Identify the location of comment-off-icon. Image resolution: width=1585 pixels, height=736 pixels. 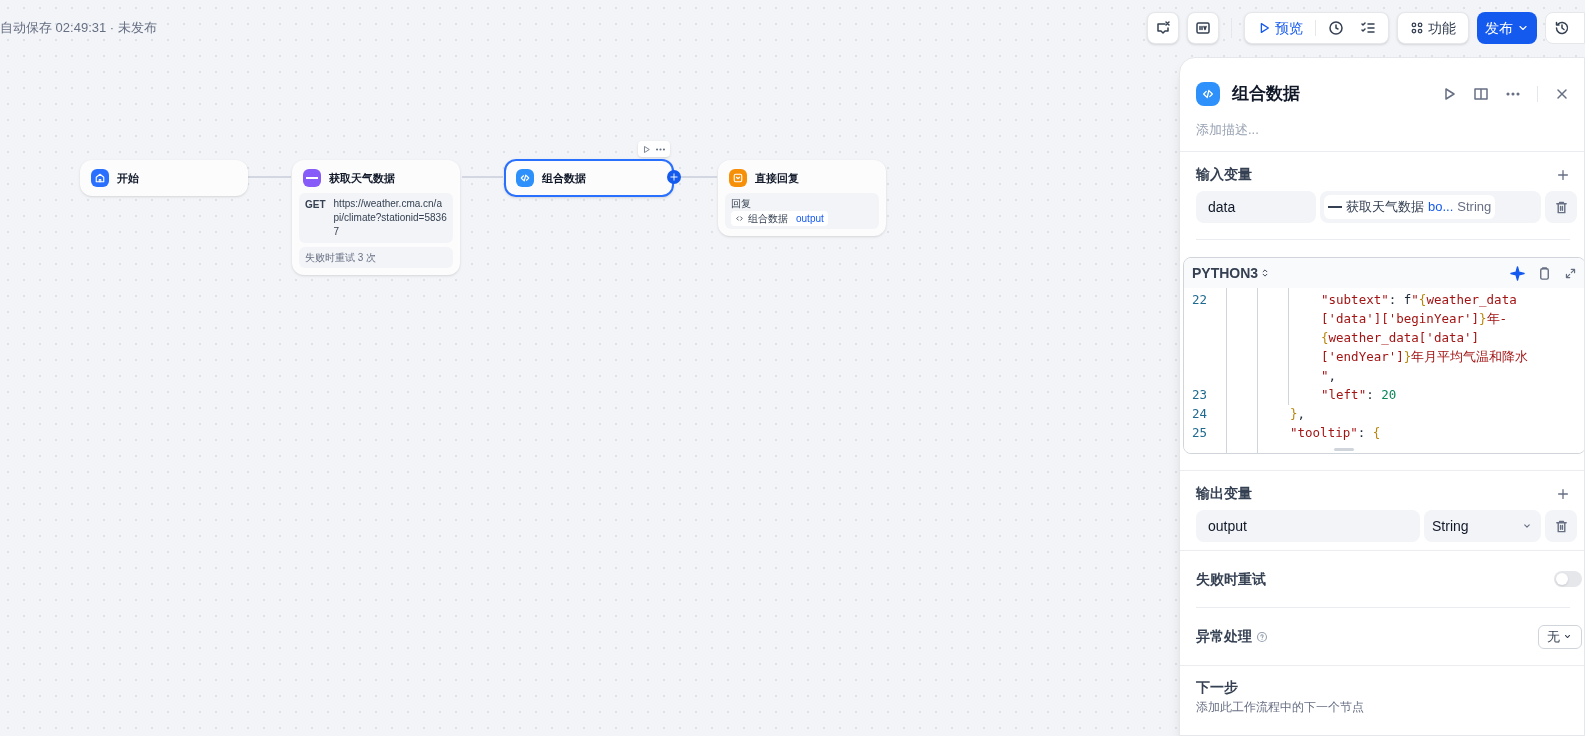
(1163, 28).